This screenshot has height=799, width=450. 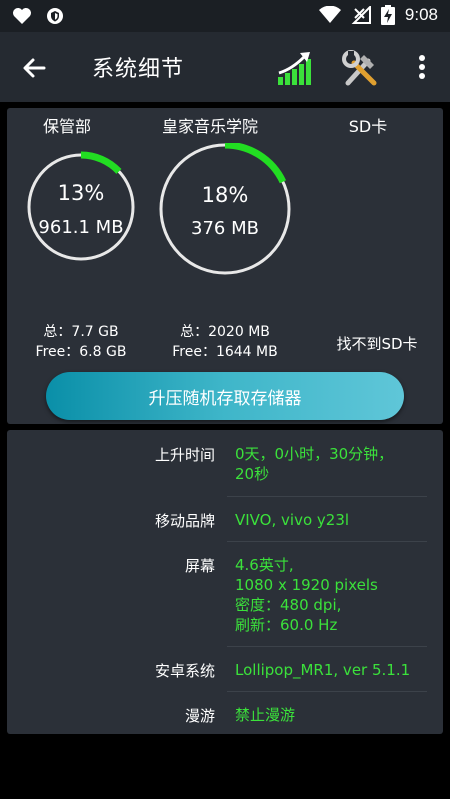 I want to click on sd-card-missing-text: 找不到SD卡, so click(x=377, y=344).